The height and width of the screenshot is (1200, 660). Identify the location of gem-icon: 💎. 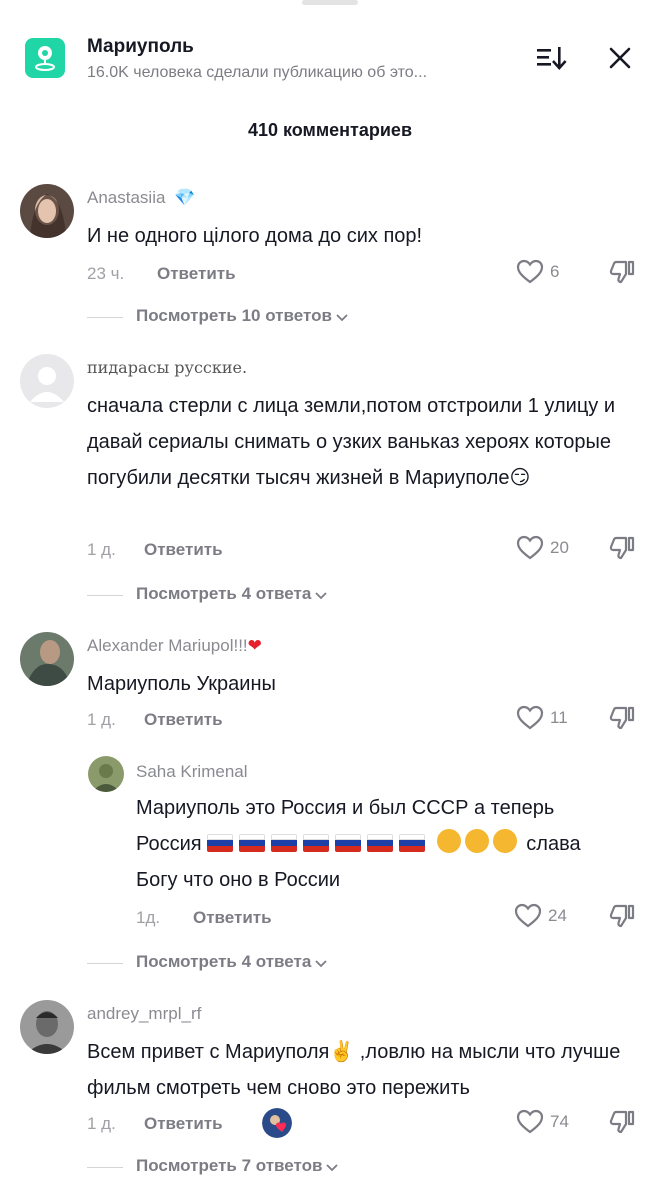
(185, 197).